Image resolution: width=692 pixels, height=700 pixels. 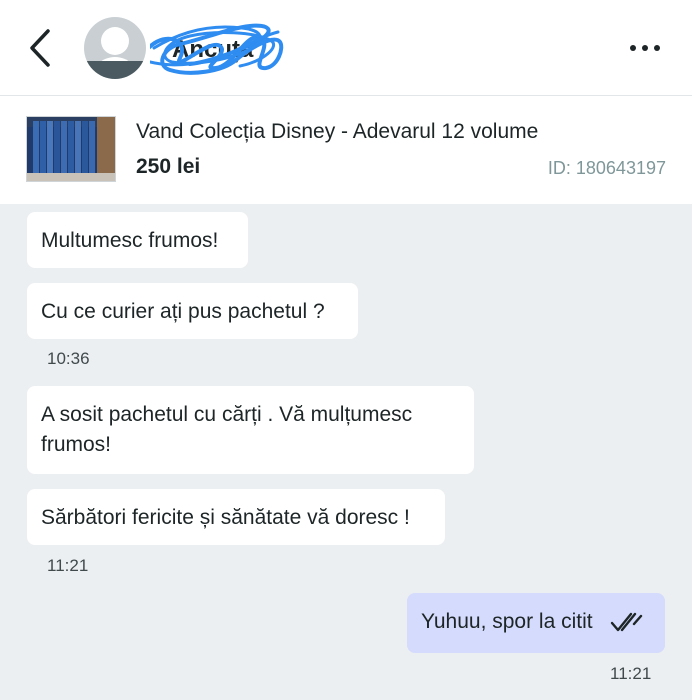 What do you see at coordinates (68, 358) in the screenshot?
I see `message-time: 10:36` at bounding box center [68, 358].